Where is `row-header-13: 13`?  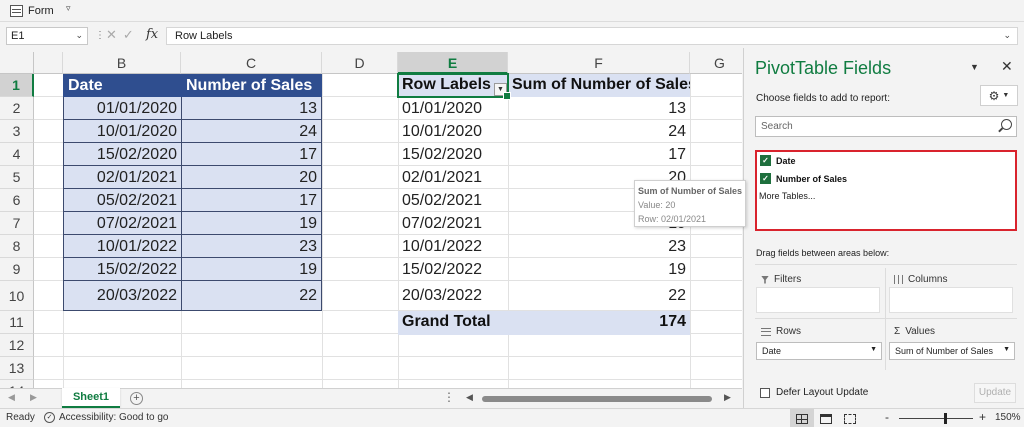 row-header-13: 13 is located at coordinates (17, 368).